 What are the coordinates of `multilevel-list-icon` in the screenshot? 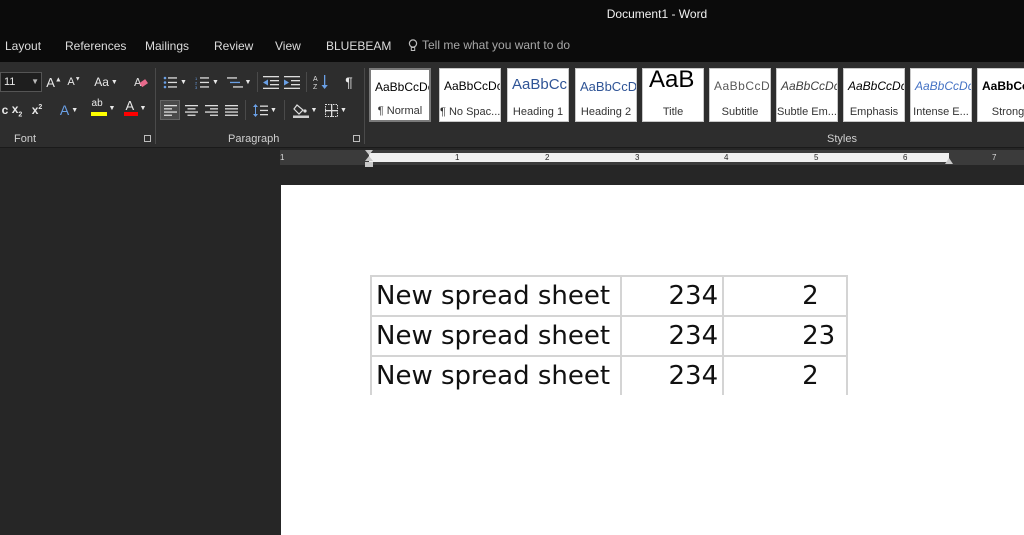 It's located at (234, 82).